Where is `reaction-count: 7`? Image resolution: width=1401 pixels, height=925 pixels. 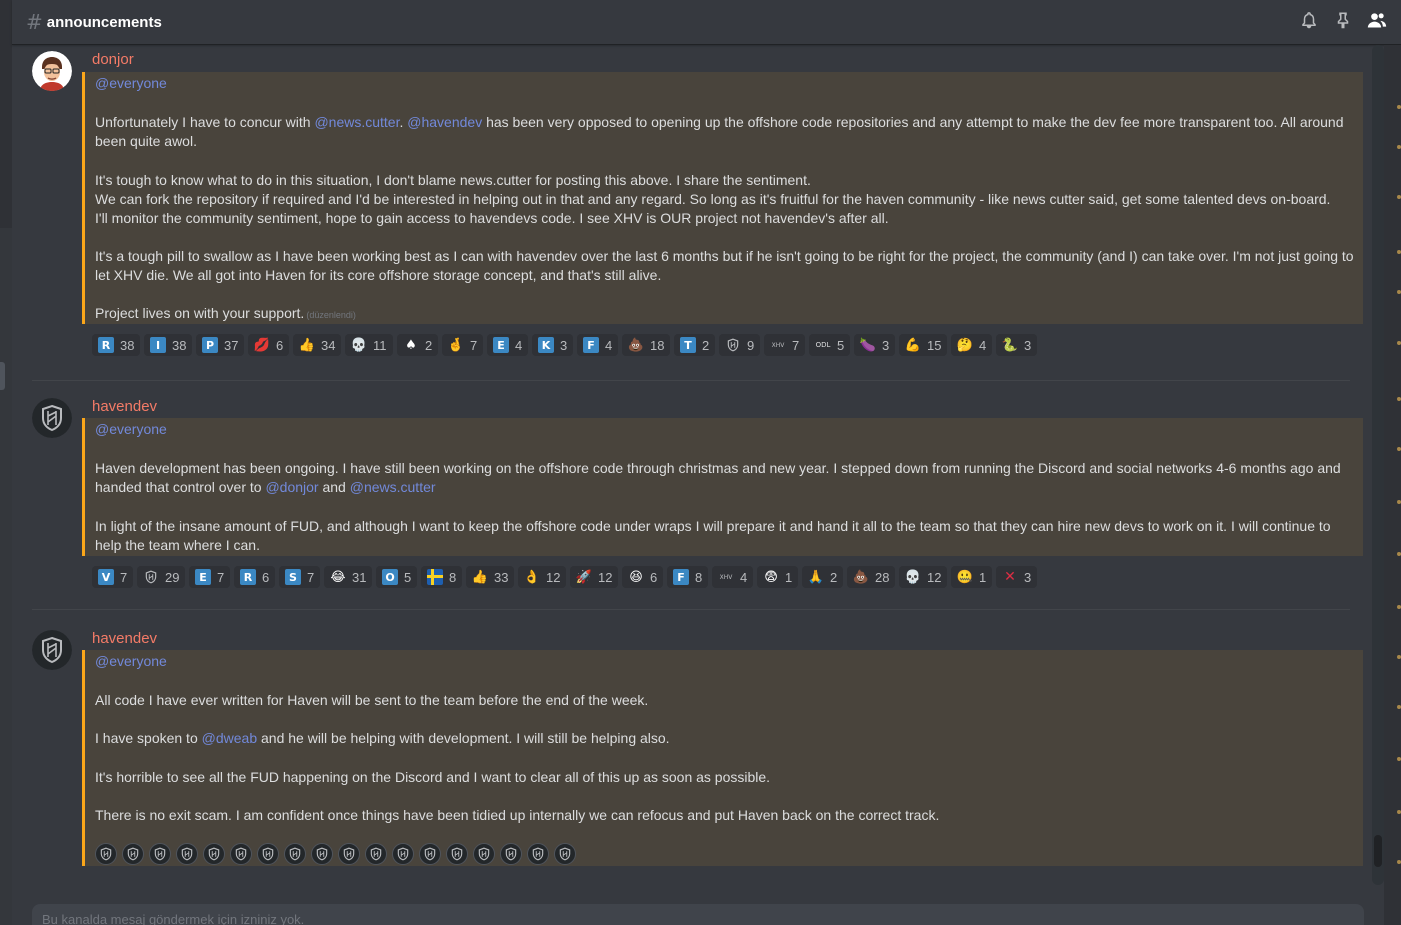 reaction-count: 7 is located at coordinates (474, 345).